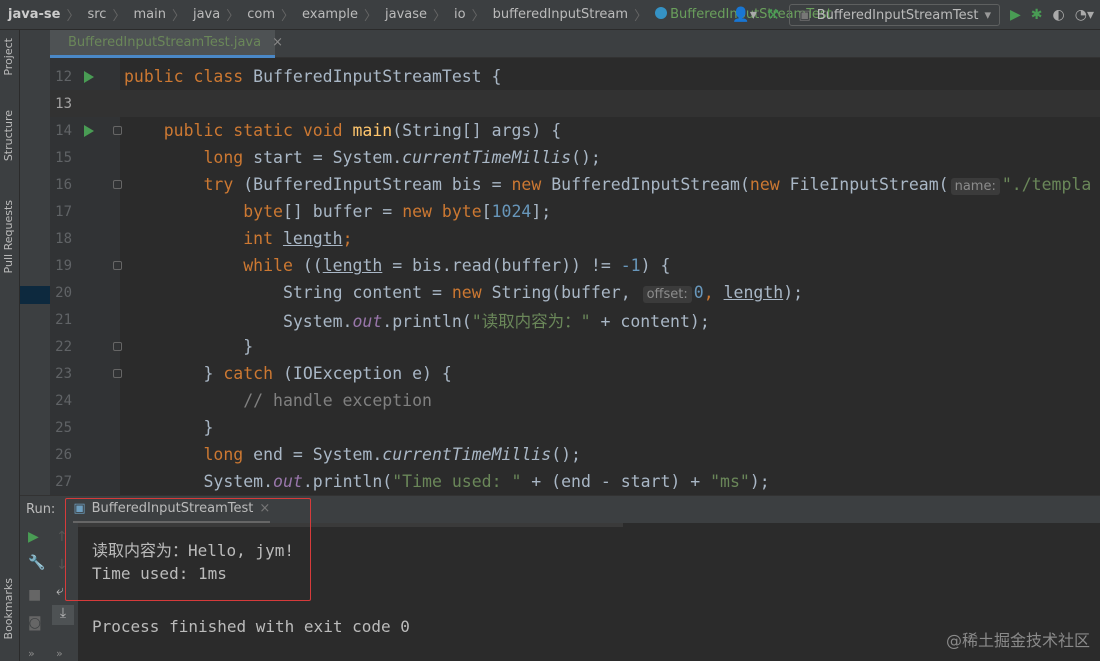  I want to click on code-line: 17 byte[] buffer = new byte[1024];, so click(575, 211).